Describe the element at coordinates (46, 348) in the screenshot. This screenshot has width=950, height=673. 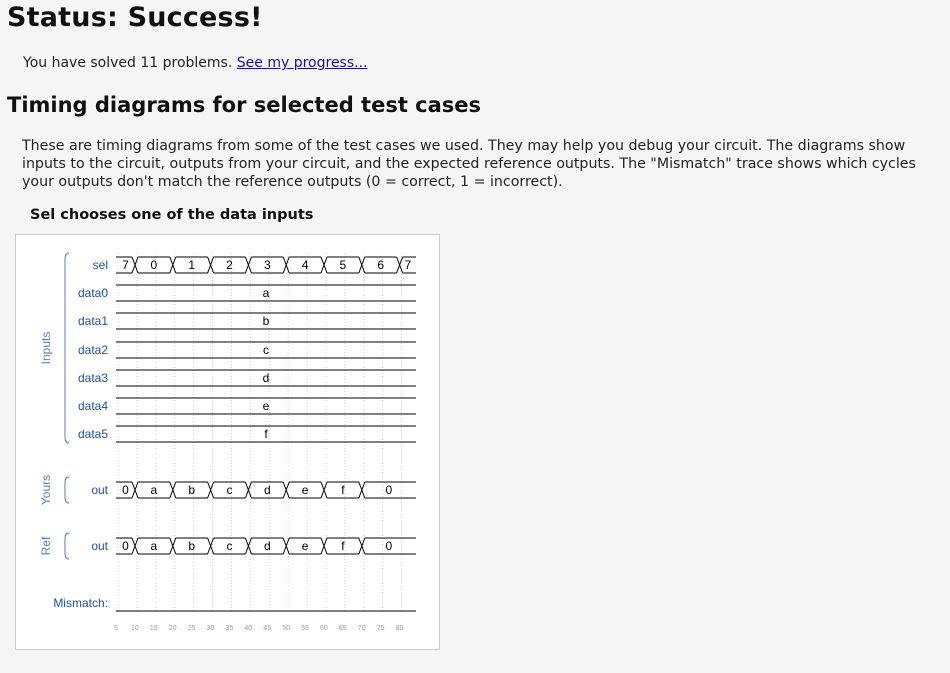
I see `group-label: Inputs` at that location.